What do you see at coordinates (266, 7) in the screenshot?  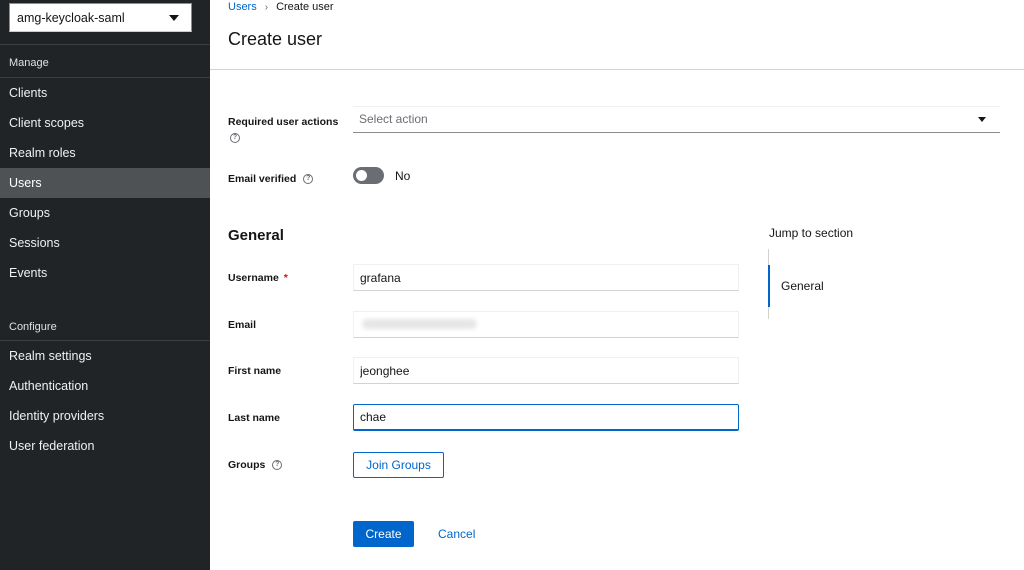 I see `chevron-right-icon: ›` at bounding box center [266, 7].